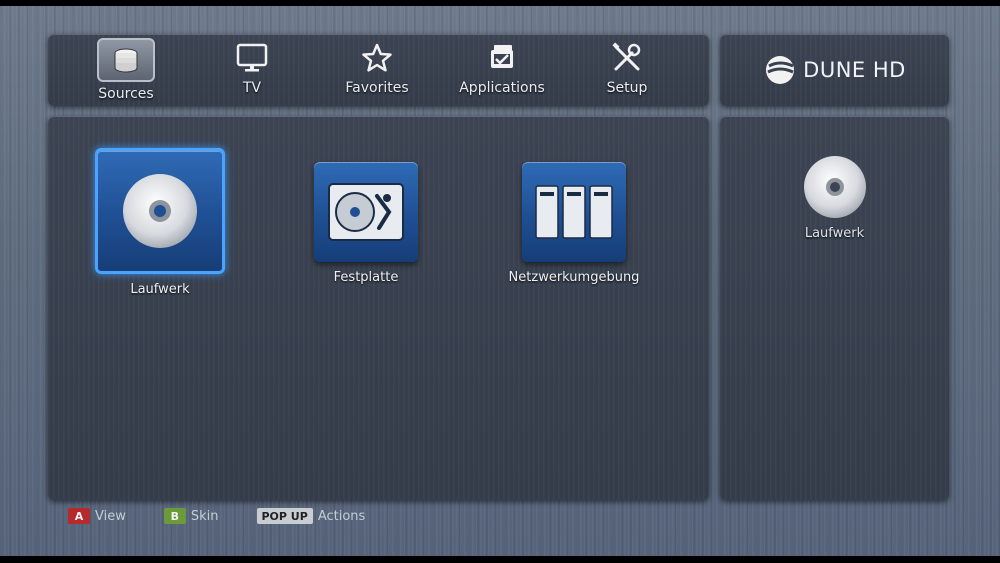 The width and height of the screenshot is (1000, 563). I want to click on menu-label-applications: Applications, so click(502, 88).